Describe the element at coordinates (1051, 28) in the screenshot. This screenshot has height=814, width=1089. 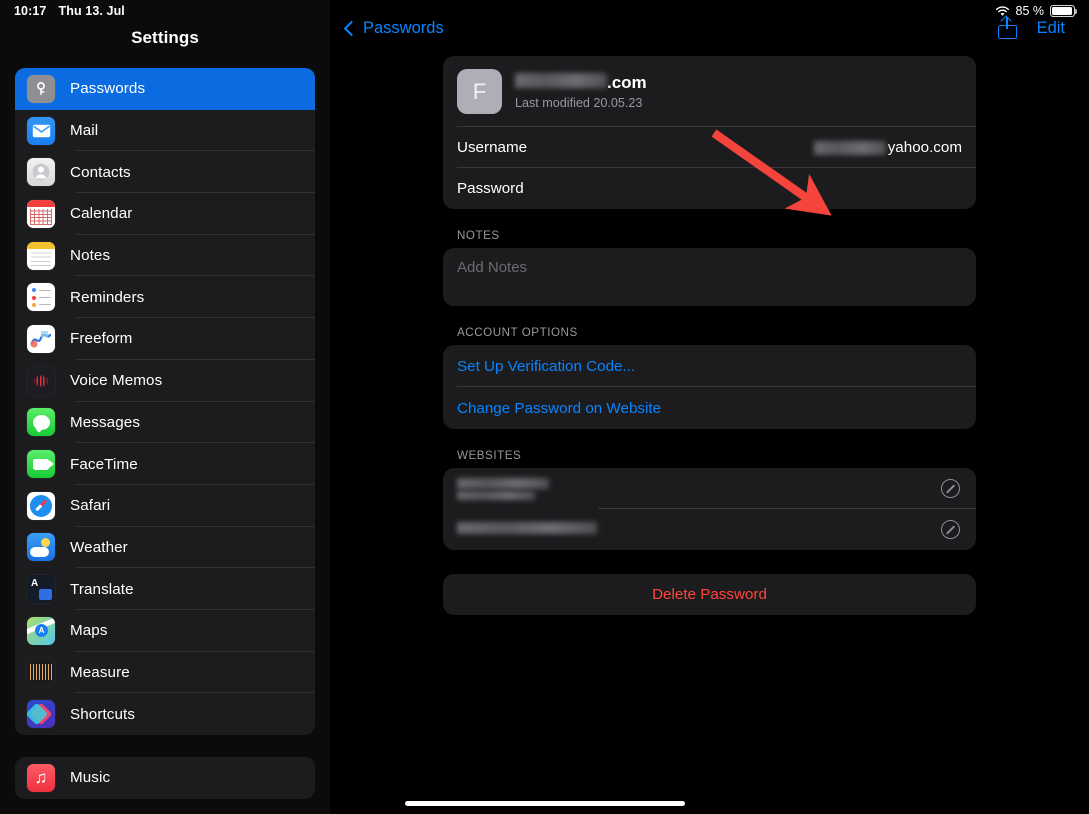
I see `edit-button: Edit` at that location.